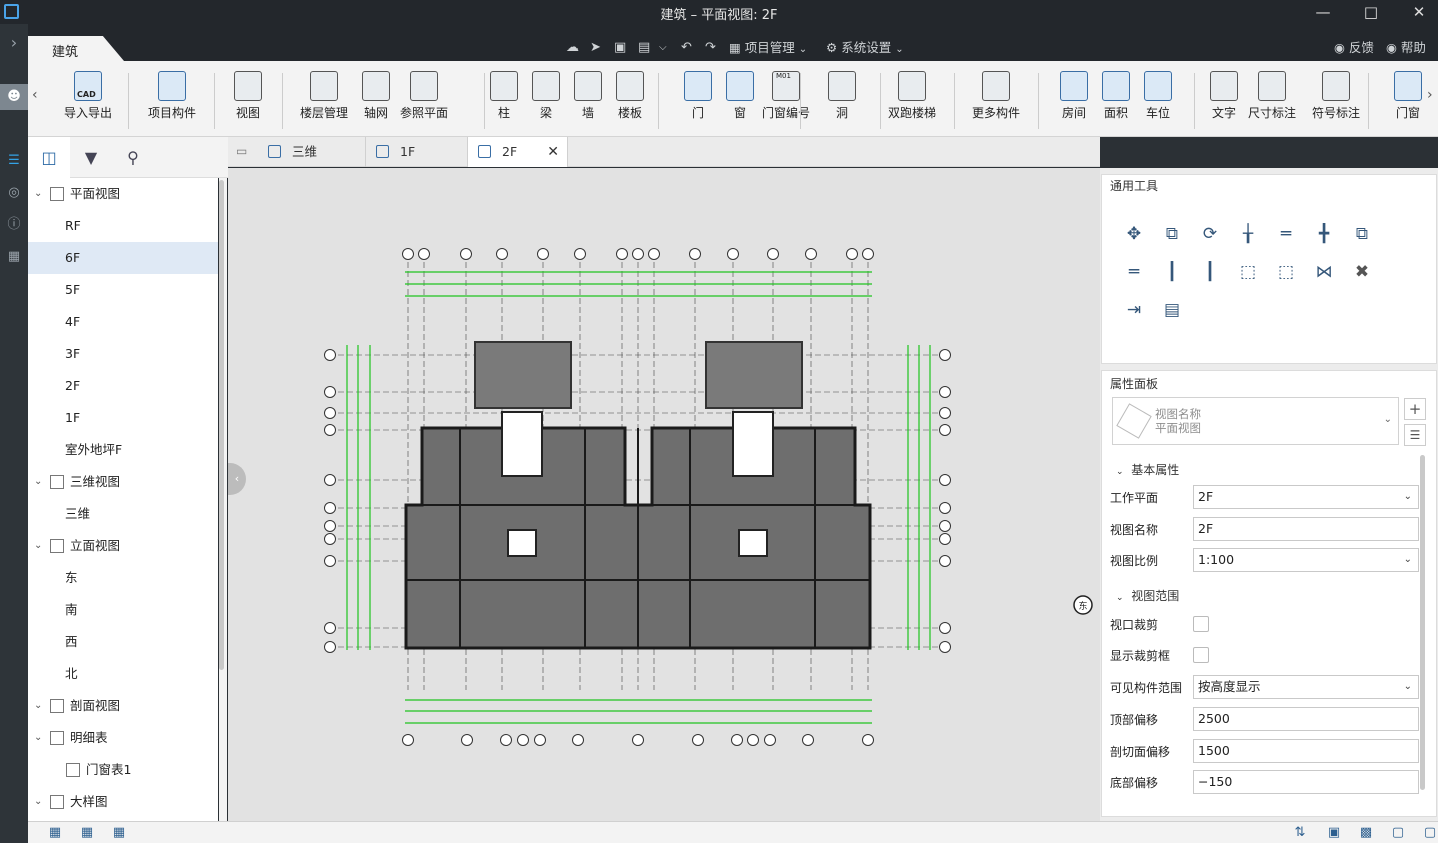 This screenshot has height=843, width=1438. What do you see at coordinates (123, 386) in the screenshot?
I see `tree-item: 2F` at bounding box center [123, 386].